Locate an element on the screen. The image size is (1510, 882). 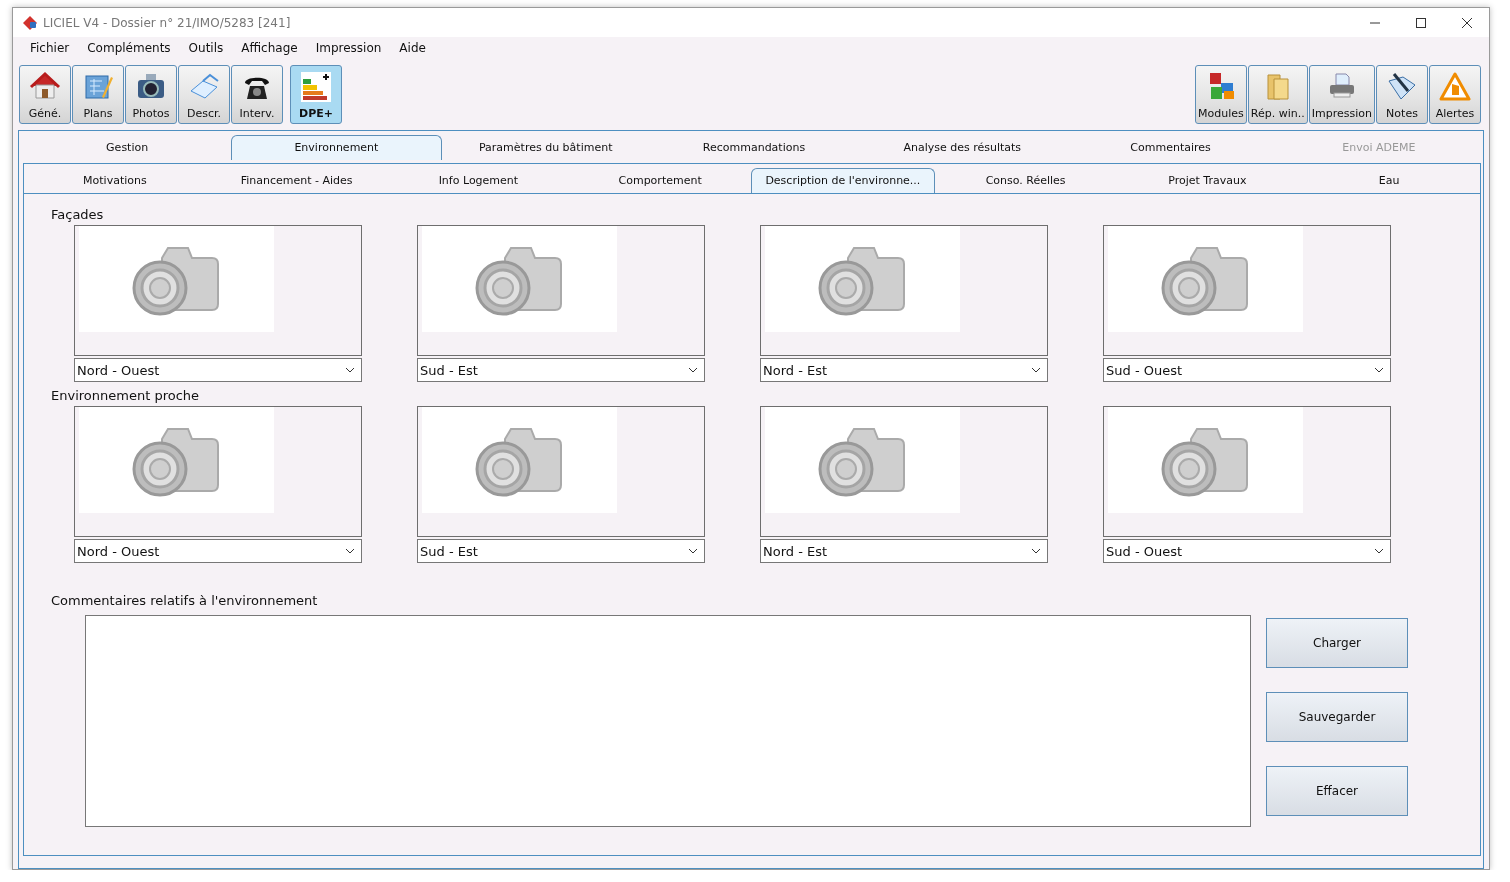
menu-item: Outils is located at coordinates (206, 51).